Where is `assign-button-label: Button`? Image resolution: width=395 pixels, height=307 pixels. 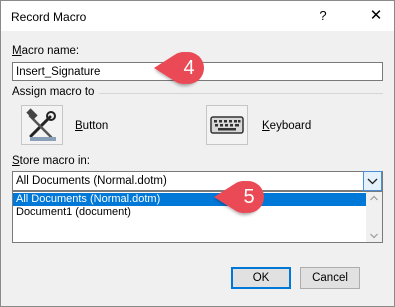
assign-button-label: Button is located at coordinates (91, 126).